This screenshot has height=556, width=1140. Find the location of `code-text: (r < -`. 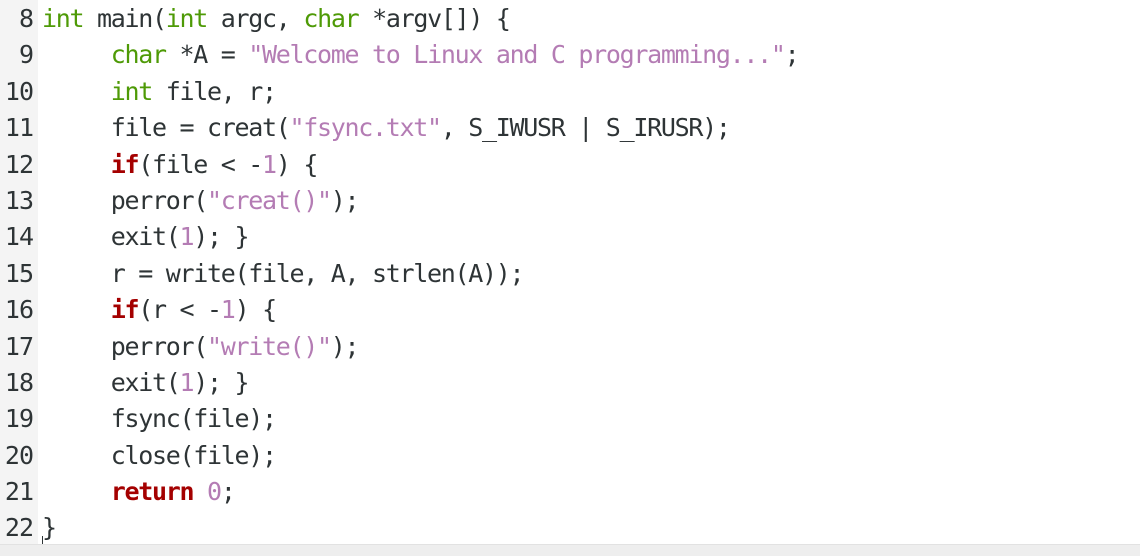

code-text: (r < - is located at coordinates (180, 310).